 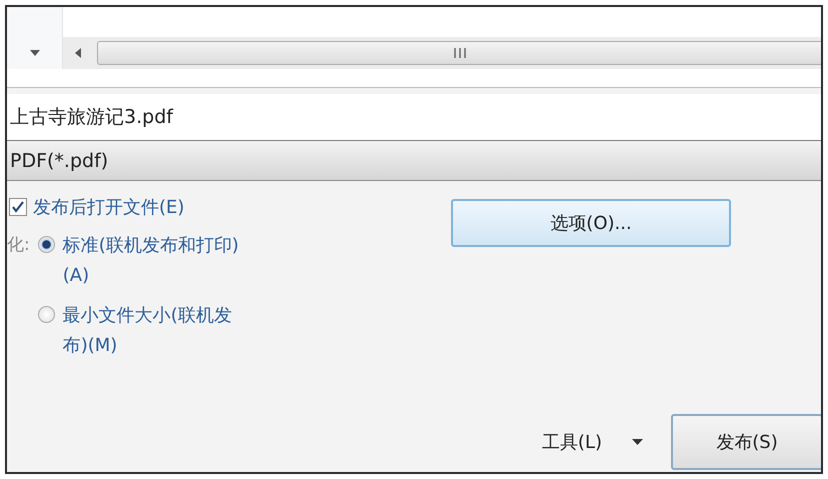 I want to click on tools-button: 工具(L), so click(x=572, y=442).